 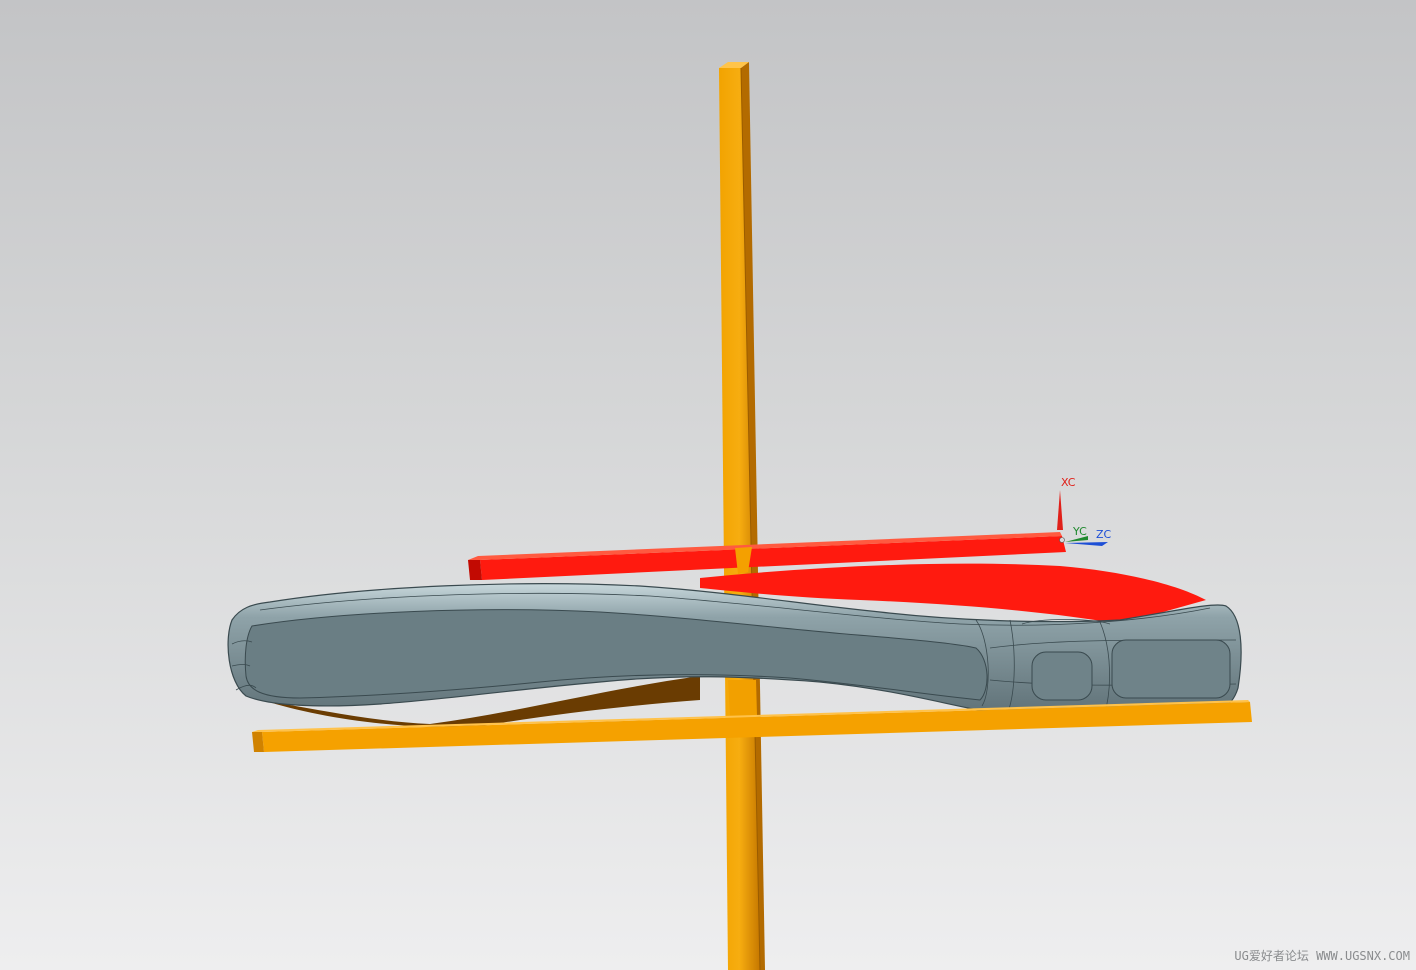 What do you see at coordinates (742, 516) in the screenshot?
I see `vertical-datum-bar` at bounding box center [742, 516].